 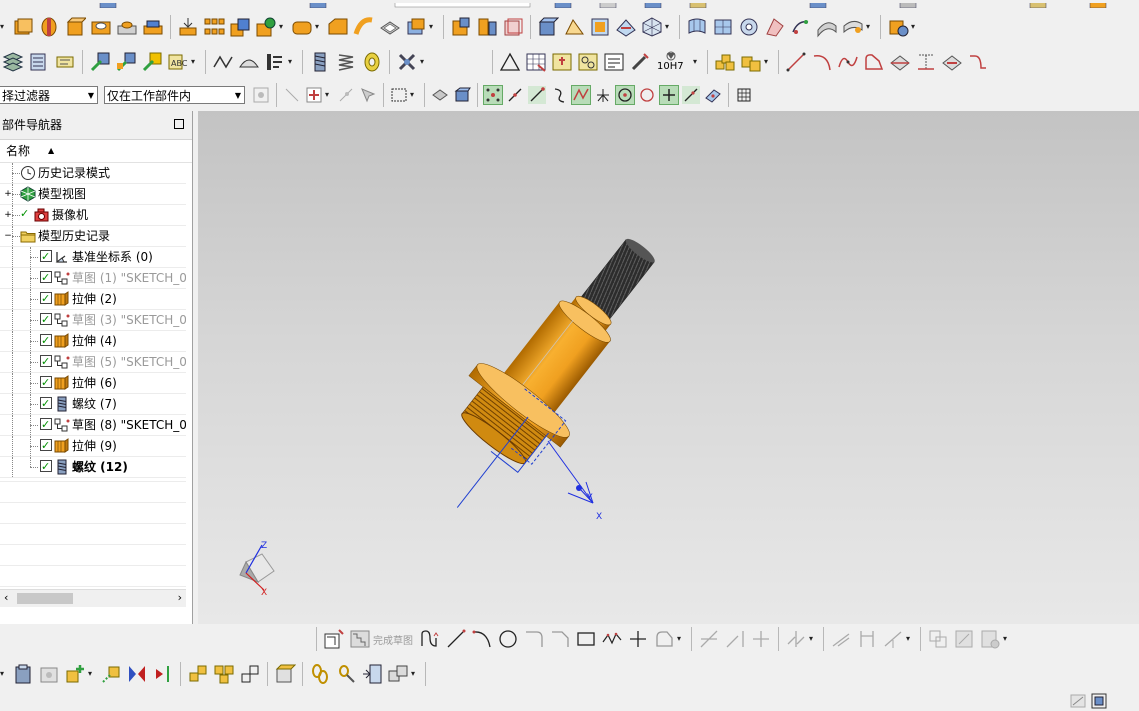 I want to click on link-icon, so click(x=320, y=674).